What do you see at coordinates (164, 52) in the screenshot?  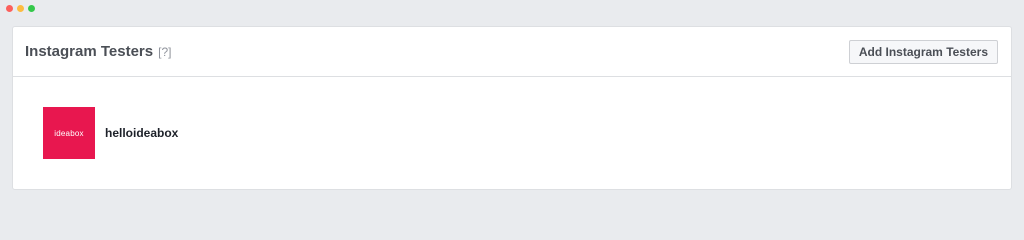 I see `help-link: [?]` at bounding box center [164, 52].